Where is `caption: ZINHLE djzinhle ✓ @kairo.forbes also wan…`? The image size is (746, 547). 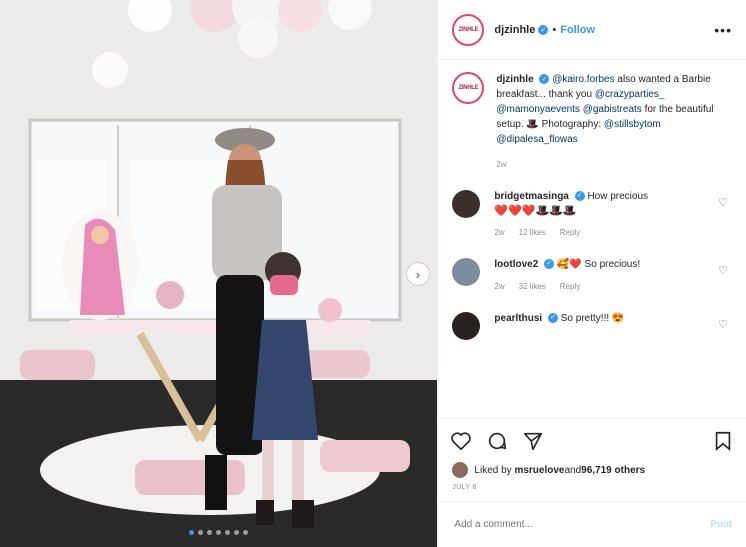 caption: ZINHLE djzinhle ✓ @kairo.forbes also wan… is located at coordinates (592, 122).